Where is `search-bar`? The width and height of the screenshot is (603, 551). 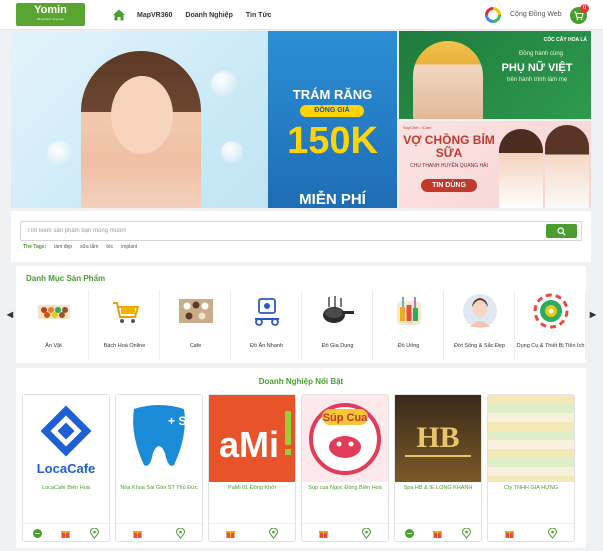
search-bar is located at coordinates (301, 231).